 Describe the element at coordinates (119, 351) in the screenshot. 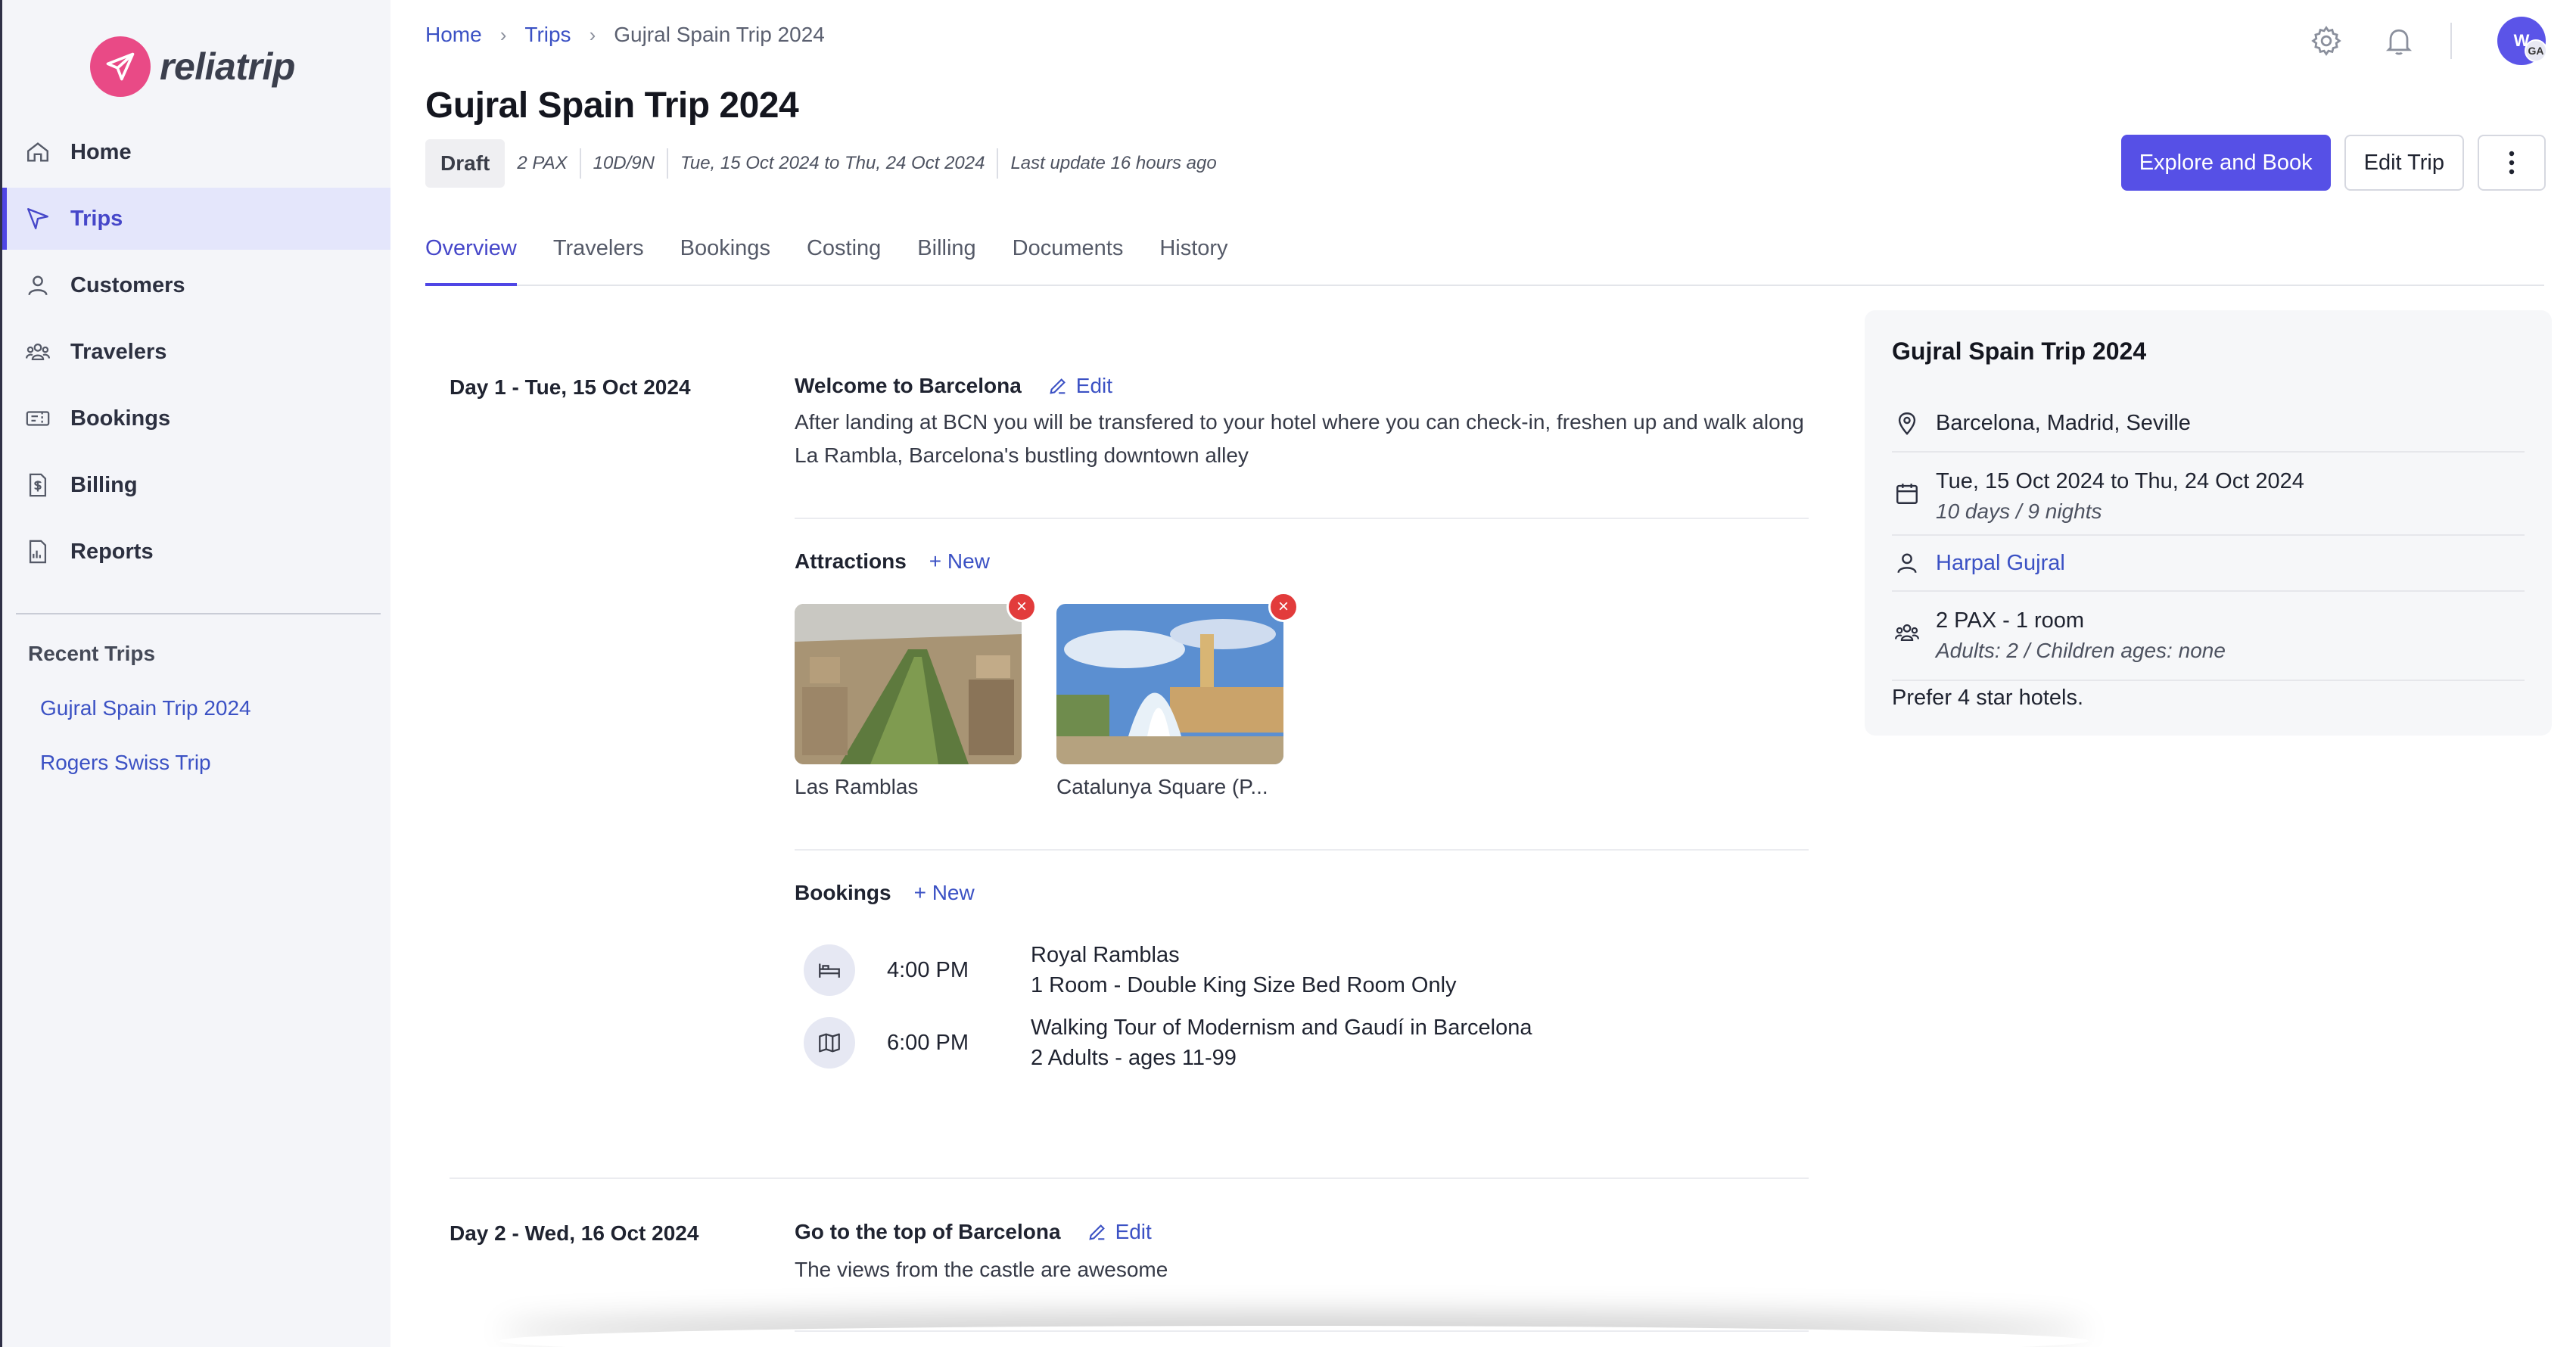

I see `sidebar-item-label: Travelers` at that location.